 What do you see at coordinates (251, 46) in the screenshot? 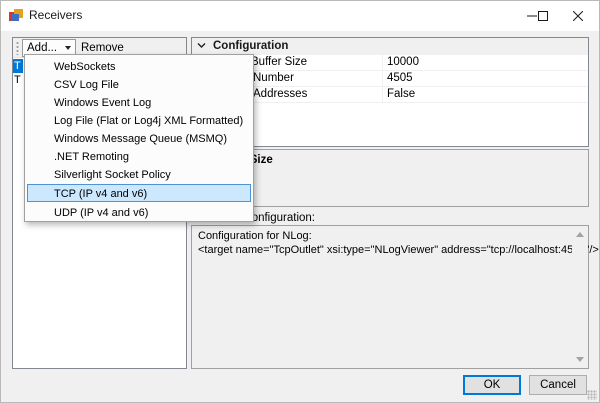
I see `category-title: Configuration` at bounding box center [251, 46].